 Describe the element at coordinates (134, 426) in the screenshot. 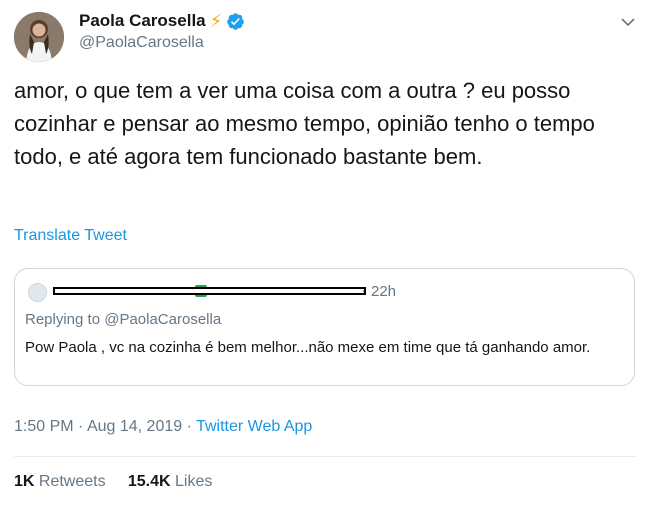

I see `tweet-date: Aug 14, 2019` at that location.